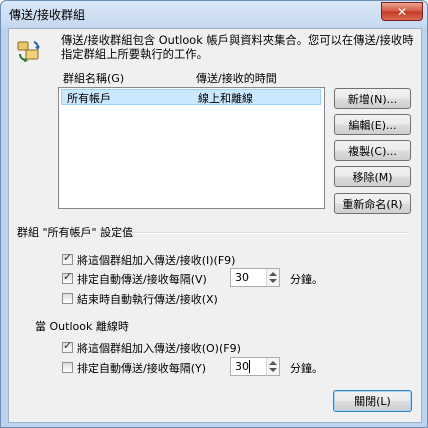 The image size is (428, 428). I want to click on title-bar: 傳送/接收群組 ✕, so click(214, 14).